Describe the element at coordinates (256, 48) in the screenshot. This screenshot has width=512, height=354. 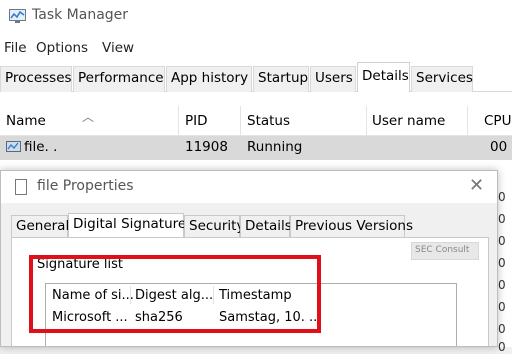
I see `menu-bar: File Options View` at that location.